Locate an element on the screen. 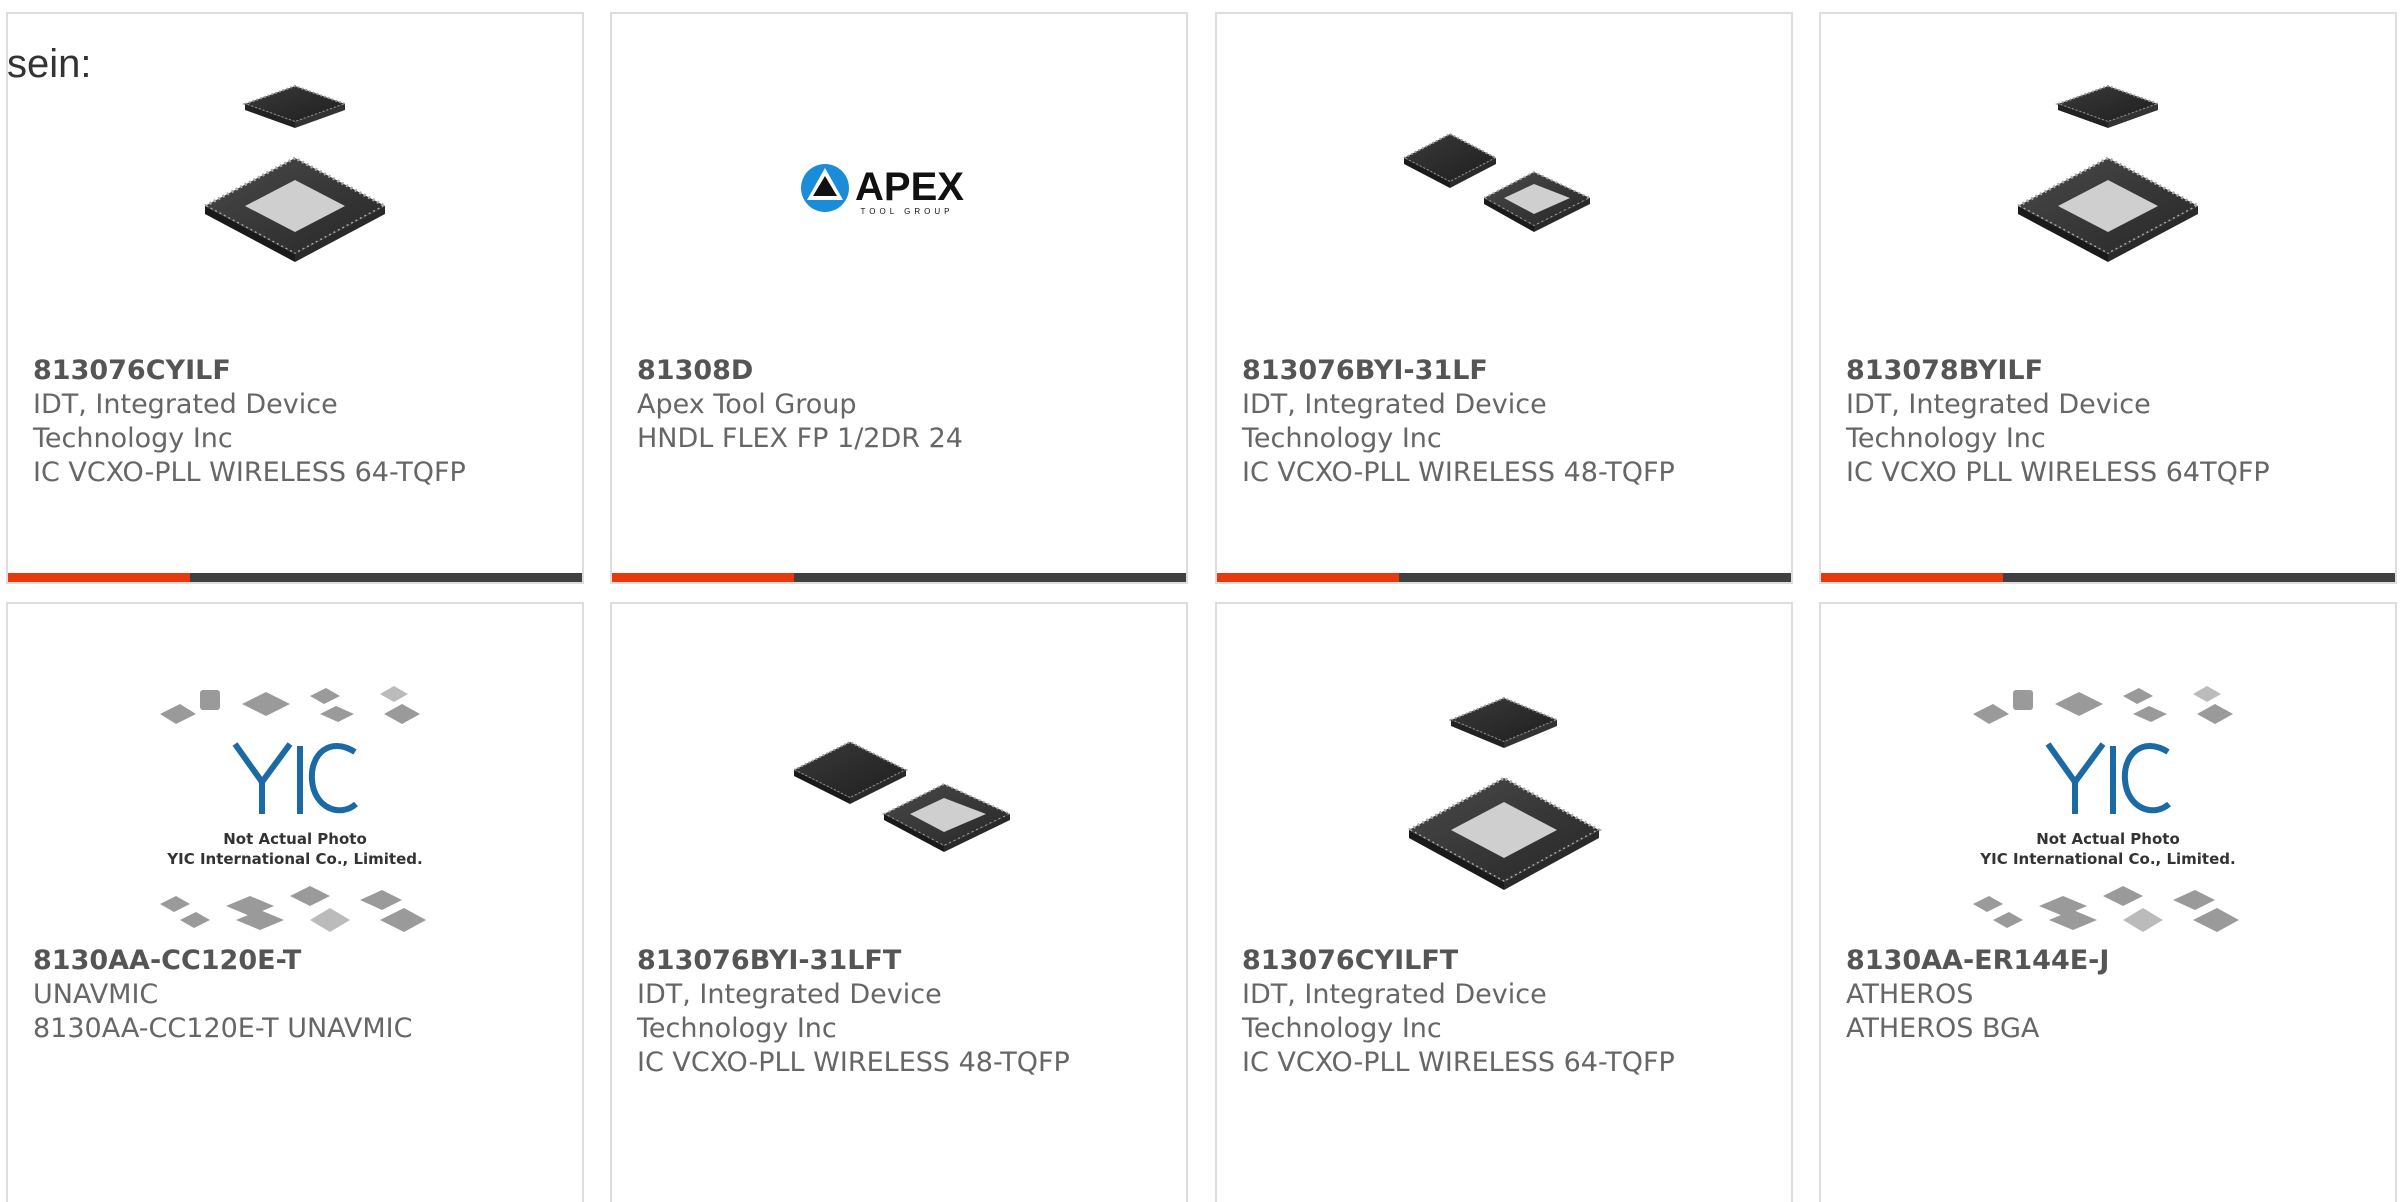  apex-logo-subtext: TOOL GROUP is located at coordinates (907, 211).